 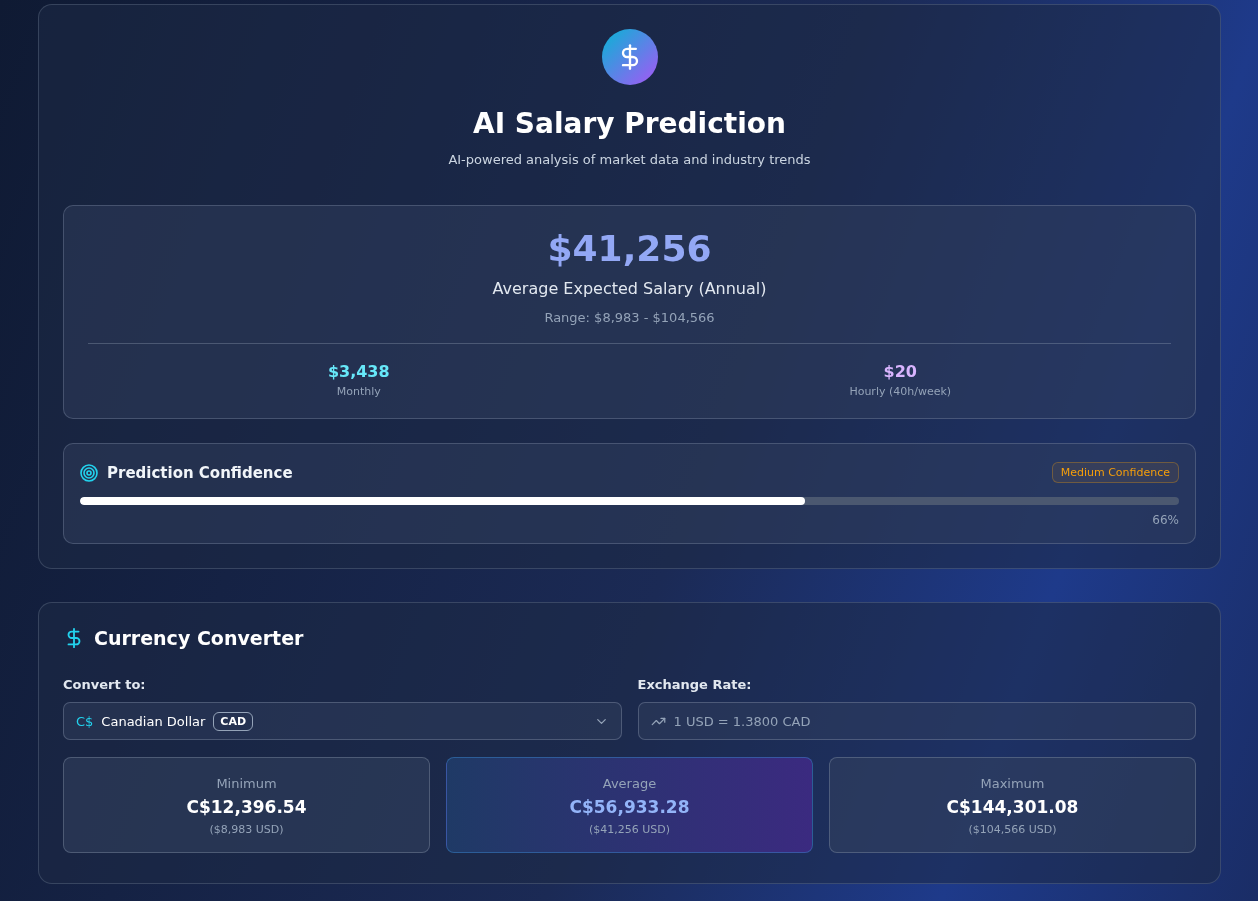 What do you see at coordinates (246, 829) in the screenshot?
I see `result-usd: ($8,983 USD)` at bounding box center [246, 829].